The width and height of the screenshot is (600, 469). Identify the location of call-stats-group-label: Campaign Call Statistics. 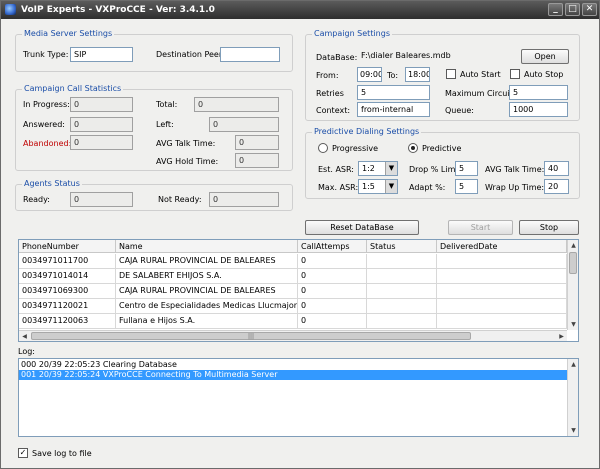
(73, 89).